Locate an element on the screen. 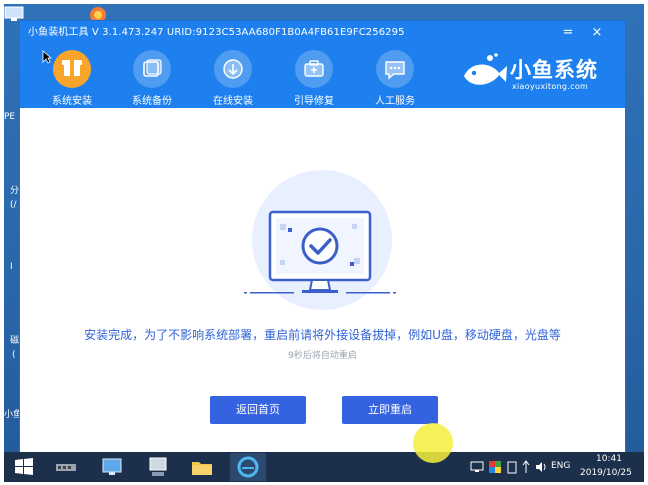  brand-url: xiaoyuxitong.com is located at coordinates (550, 86).